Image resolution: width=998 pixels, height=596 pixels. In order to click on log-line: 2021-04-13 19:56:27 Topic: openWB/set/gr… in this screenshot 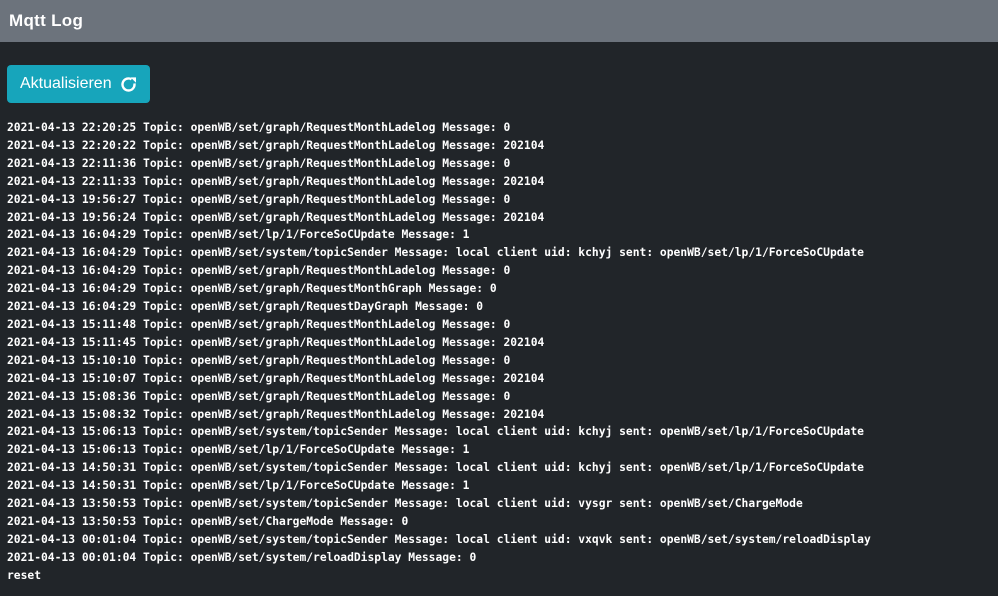, I will do `click(259, 199)`.